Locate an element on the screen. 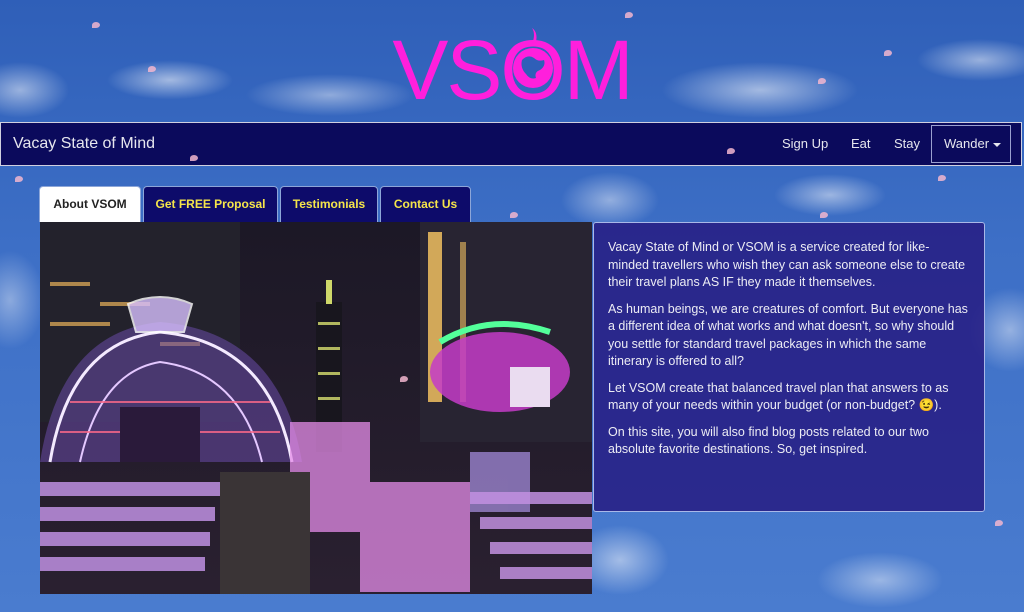  brand-link: Vacay State of Mind is located at coordinates (84, 144).